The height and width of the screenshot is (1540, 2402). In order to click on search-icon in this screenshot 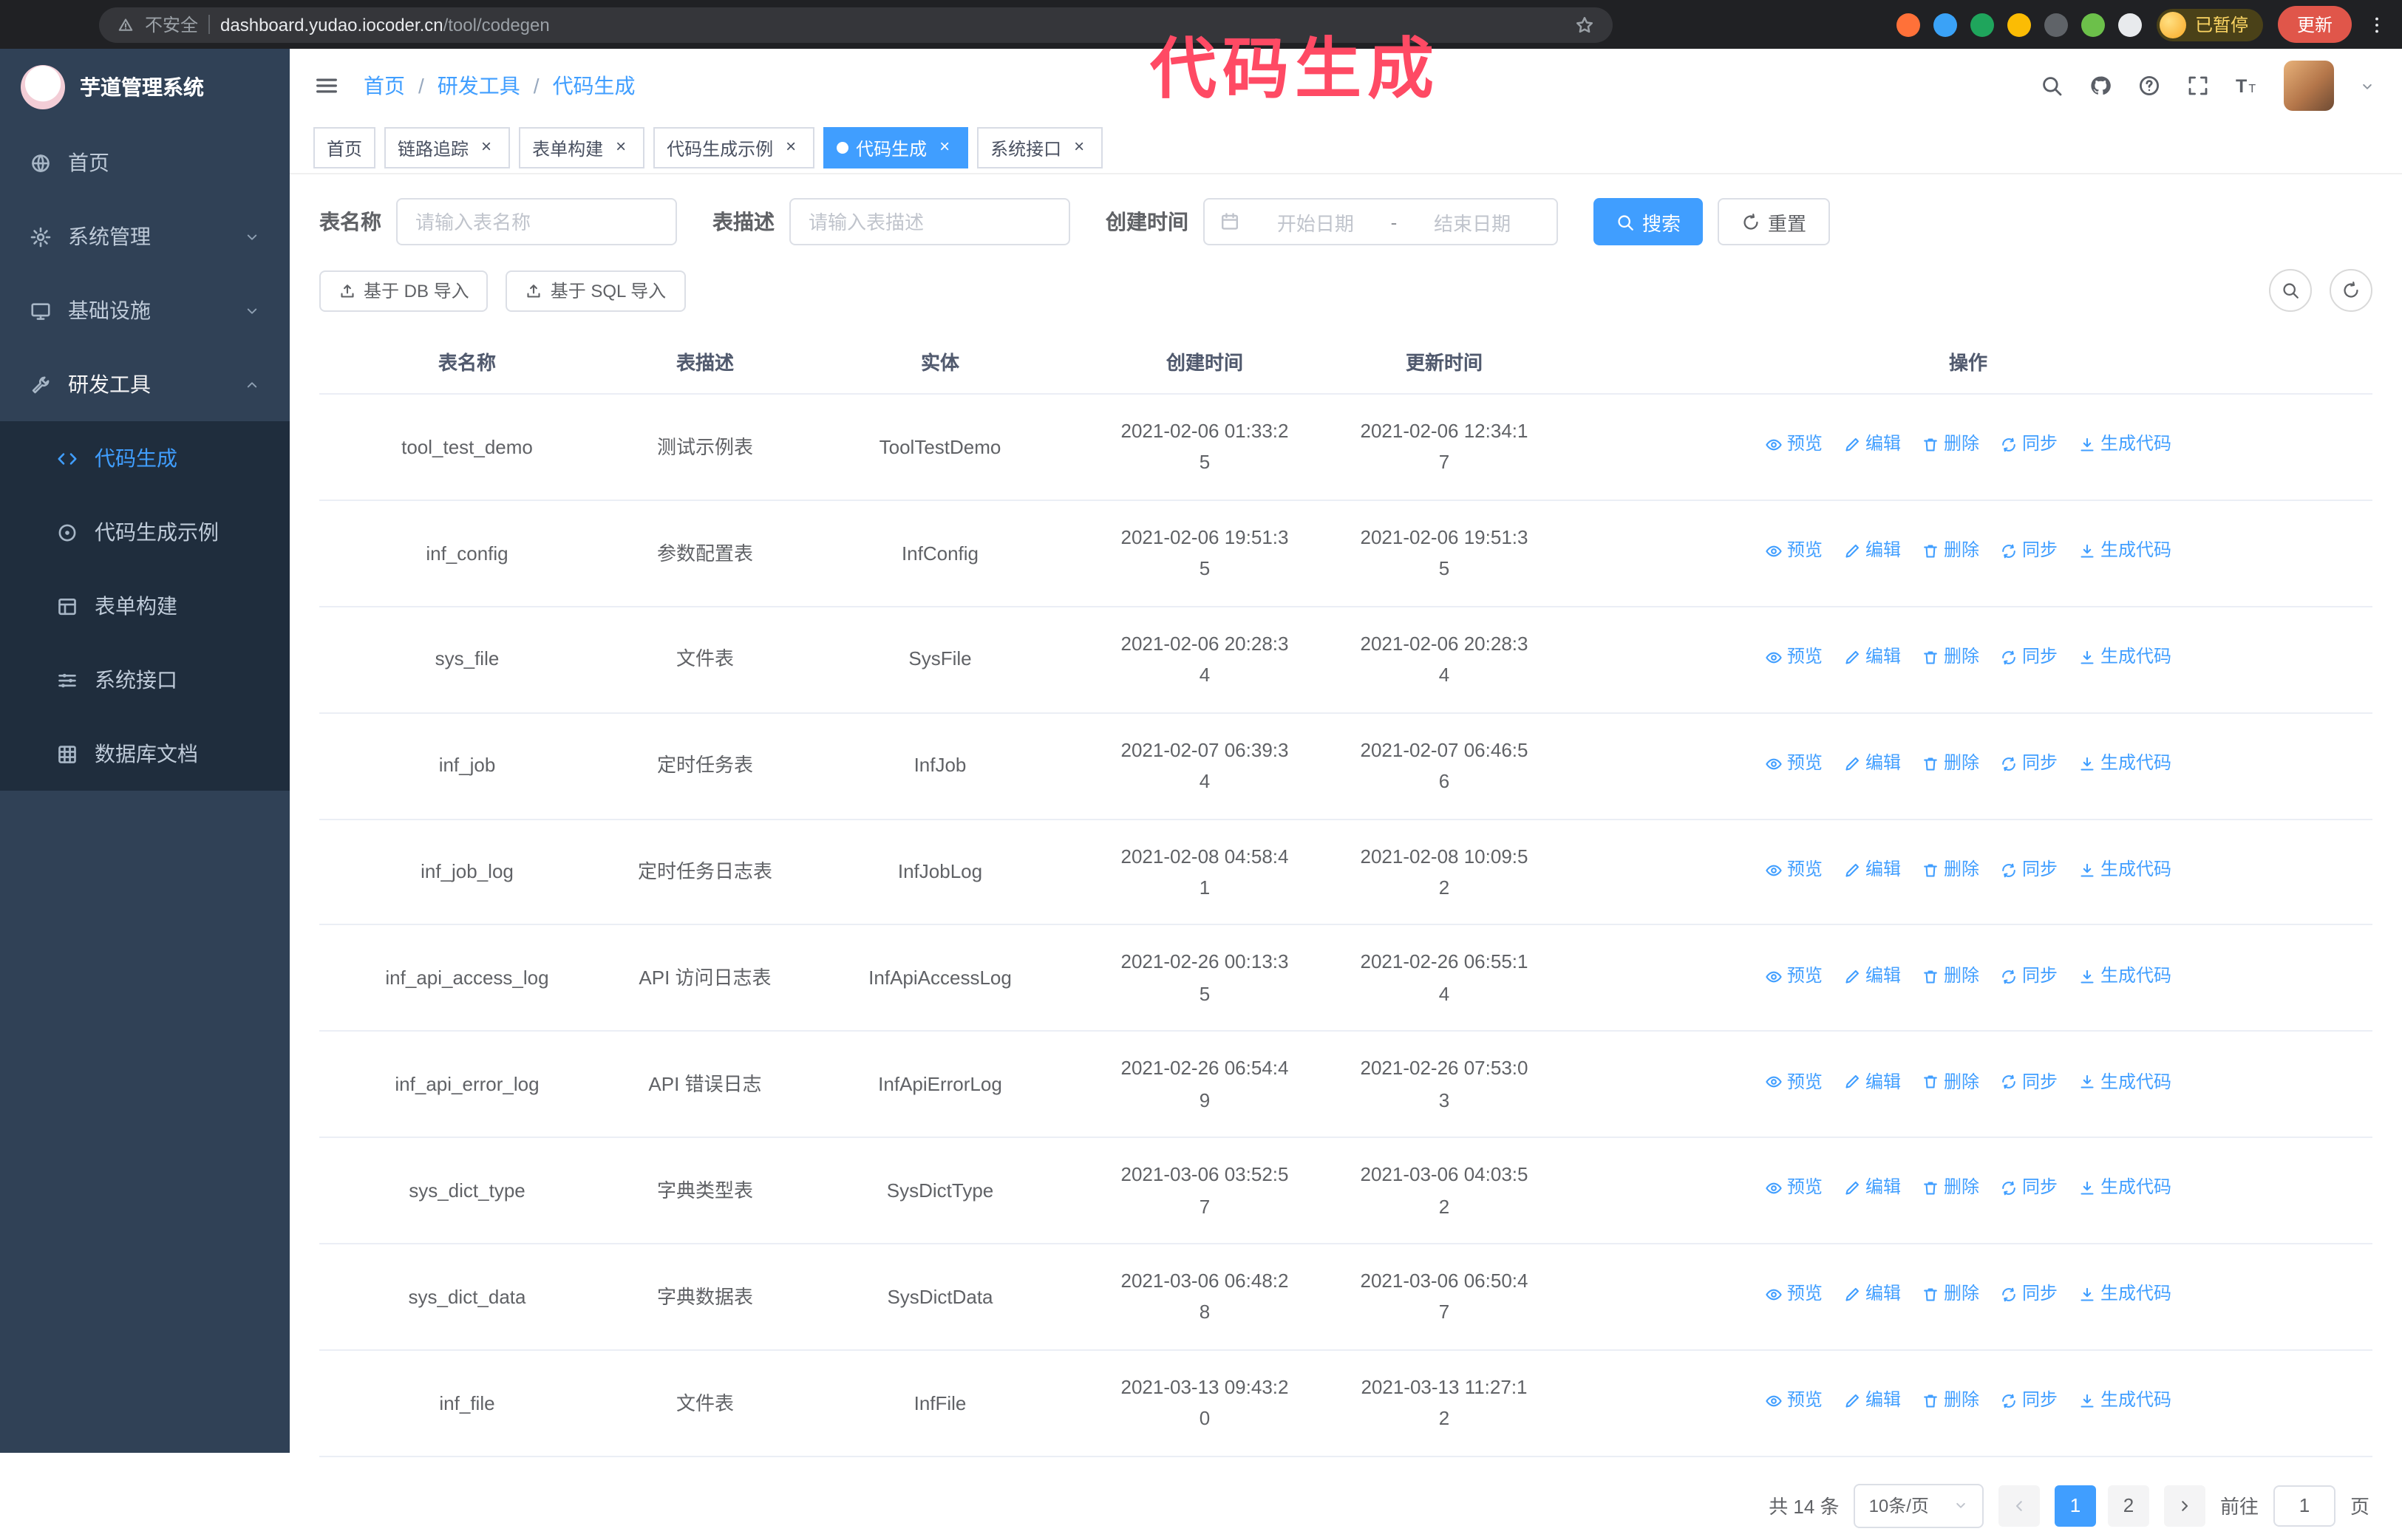, I will do `click(2052, 86)`.